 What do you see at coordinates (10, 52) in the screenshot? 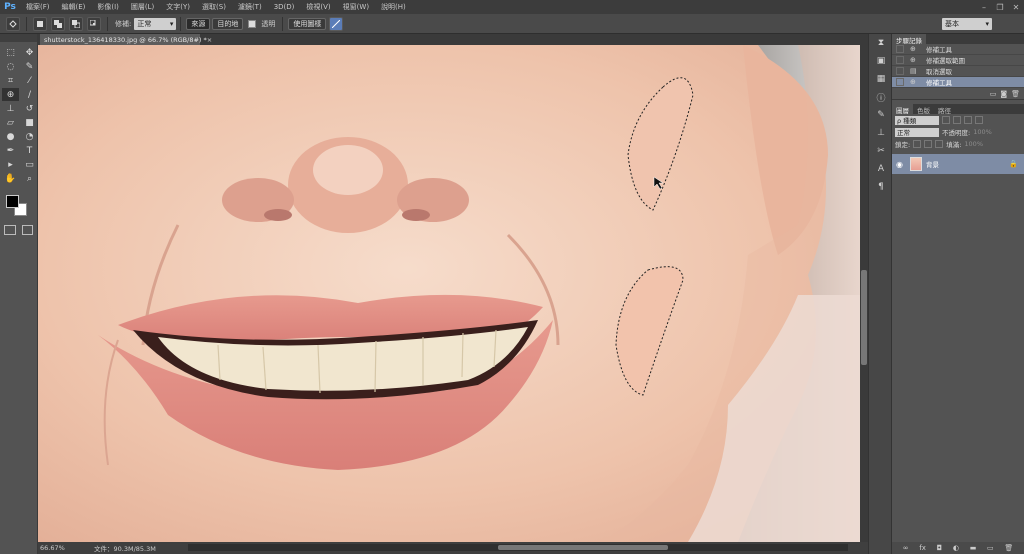
I see `marquee-tool-icon: ⬚` at bounding box center [10, 52].